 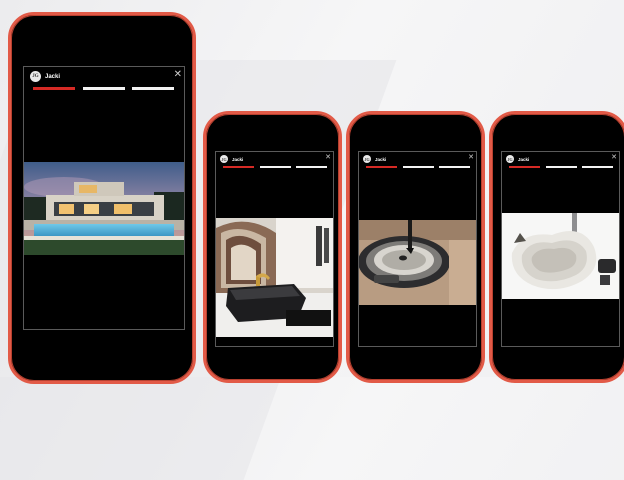 I want to click on story-photo-villa, so click(x=104, y=208).